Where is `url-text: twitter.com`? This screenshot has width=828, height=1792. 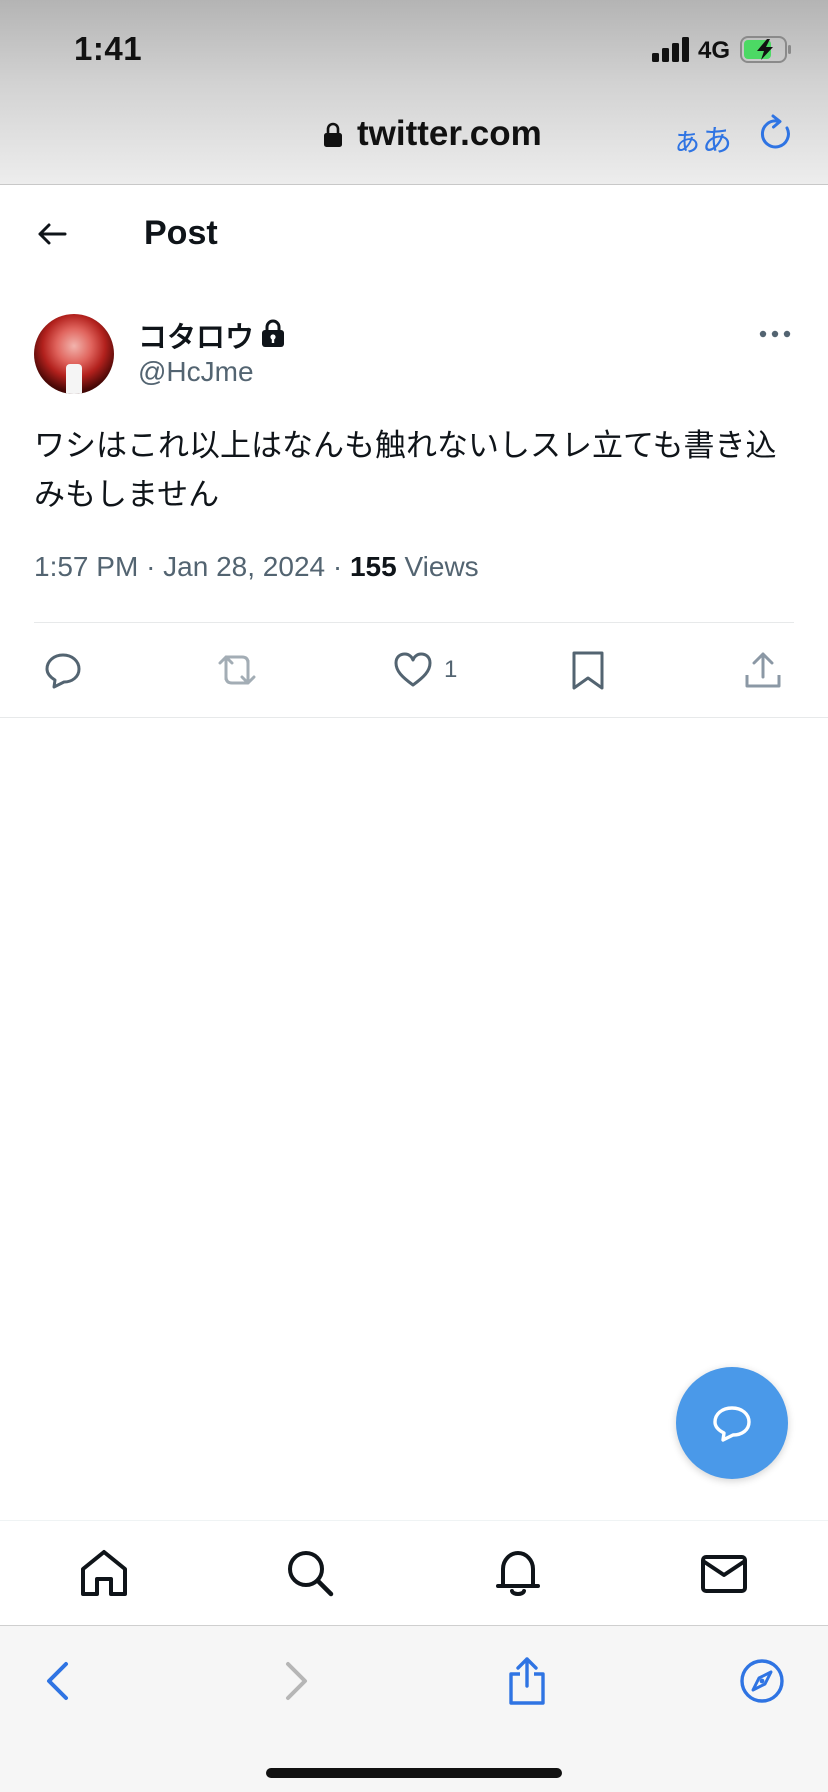
url-text: twitter.com is located at coordinates (449, 133).